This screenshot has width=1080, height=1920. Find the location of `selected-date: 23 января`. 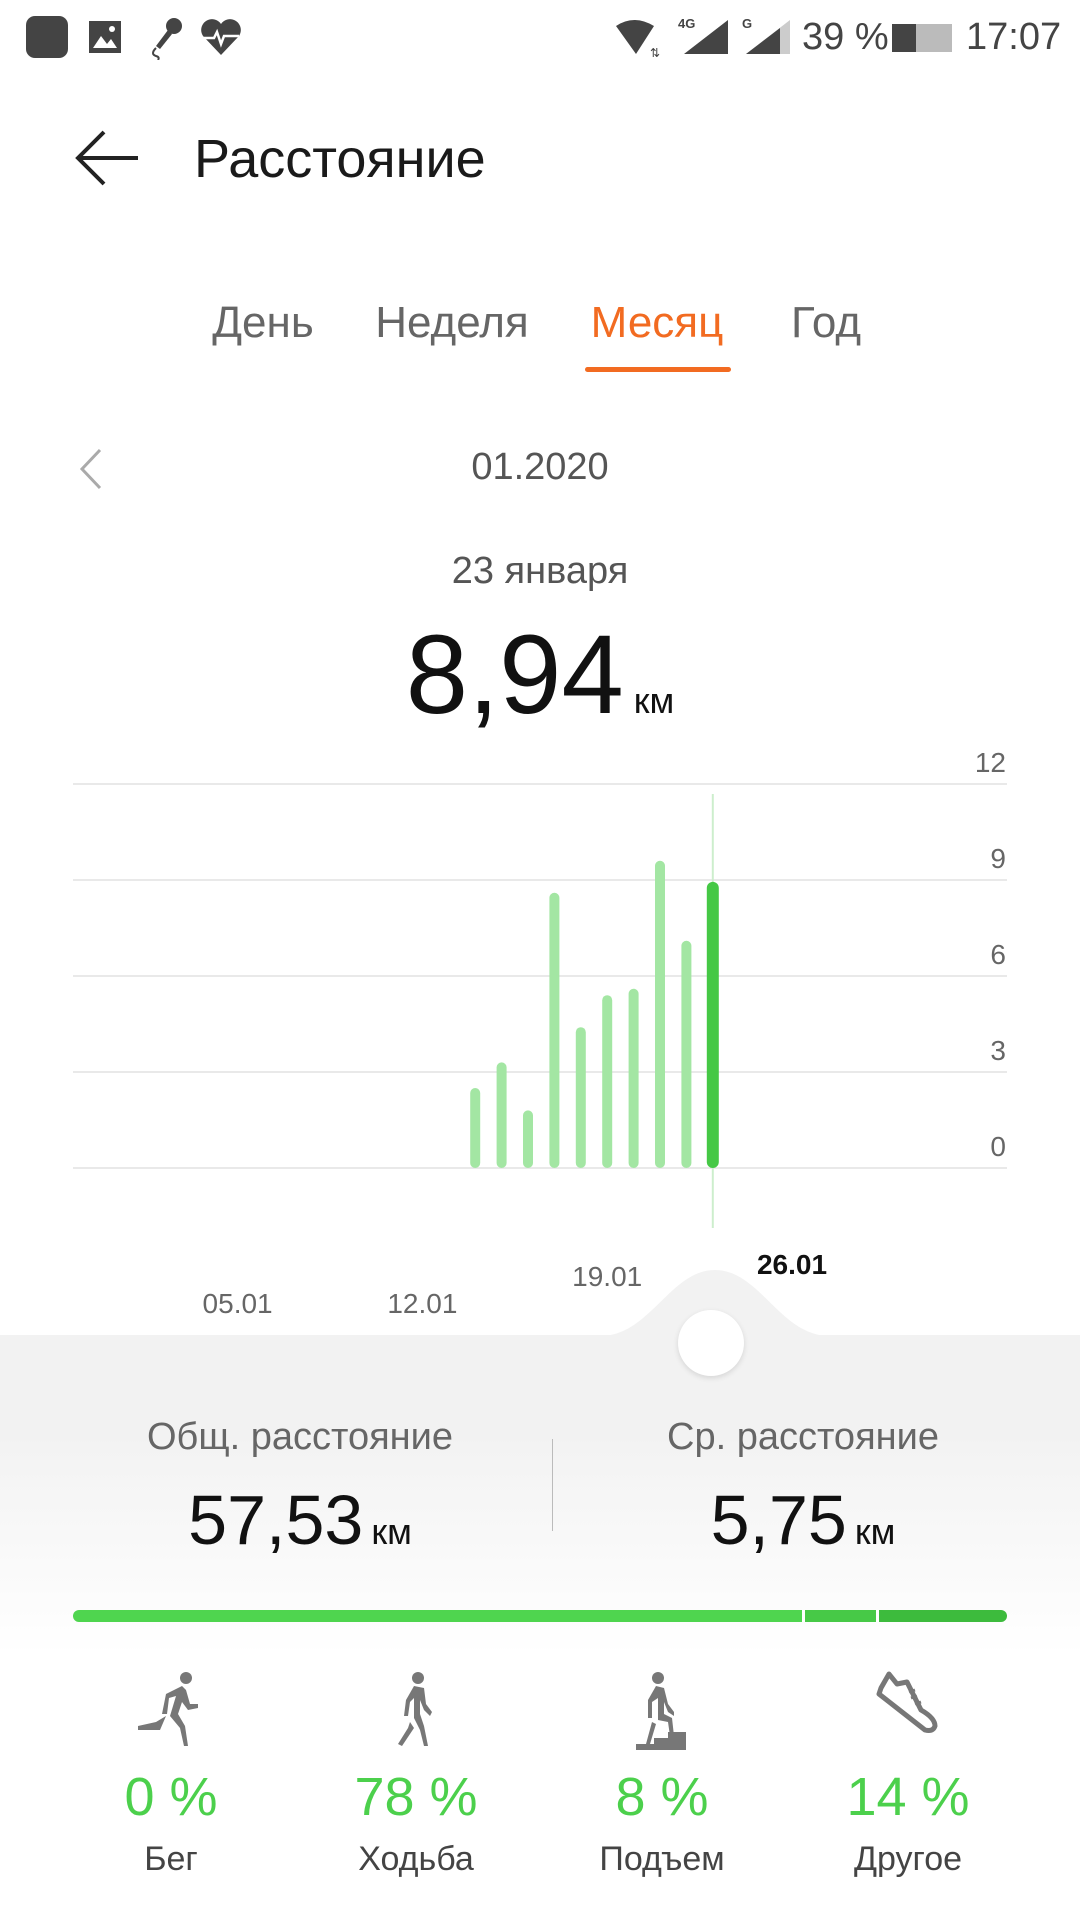

selected-date: 23 января is located at coordinates (540, 571).